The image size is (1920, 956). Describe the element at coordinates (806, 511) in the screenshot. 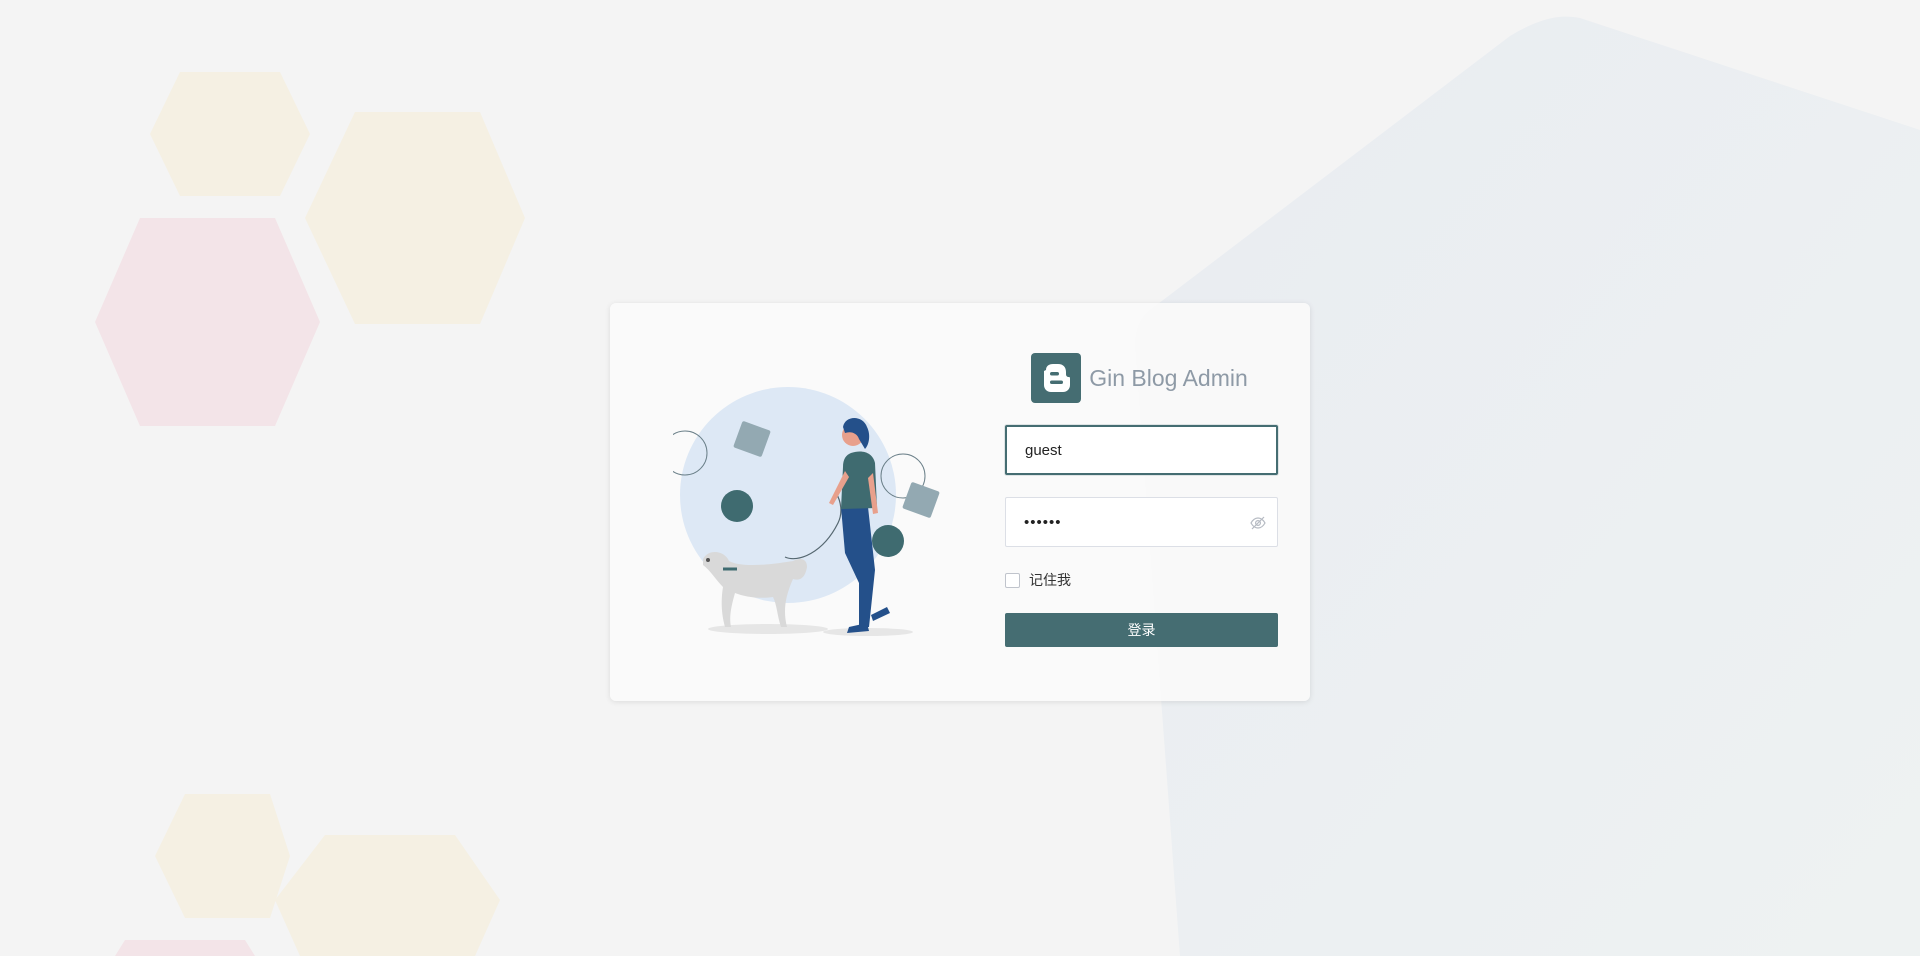

I see `woman-walking-dog-illustration` at that location.